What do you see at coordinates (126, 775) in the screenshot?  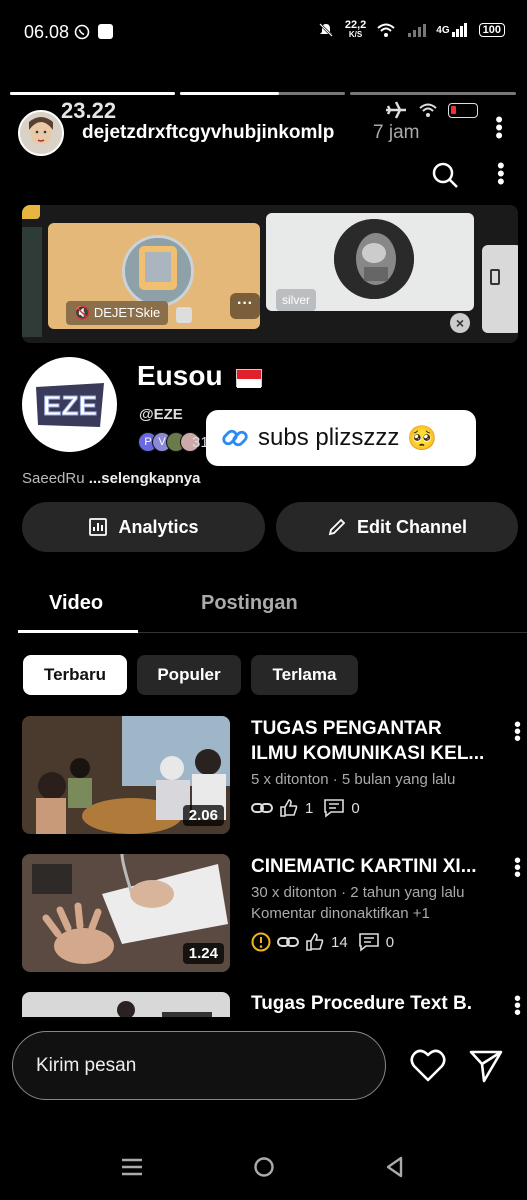 I see `video-thumbnail-1: 2.06` at bounding box center [126, 775].